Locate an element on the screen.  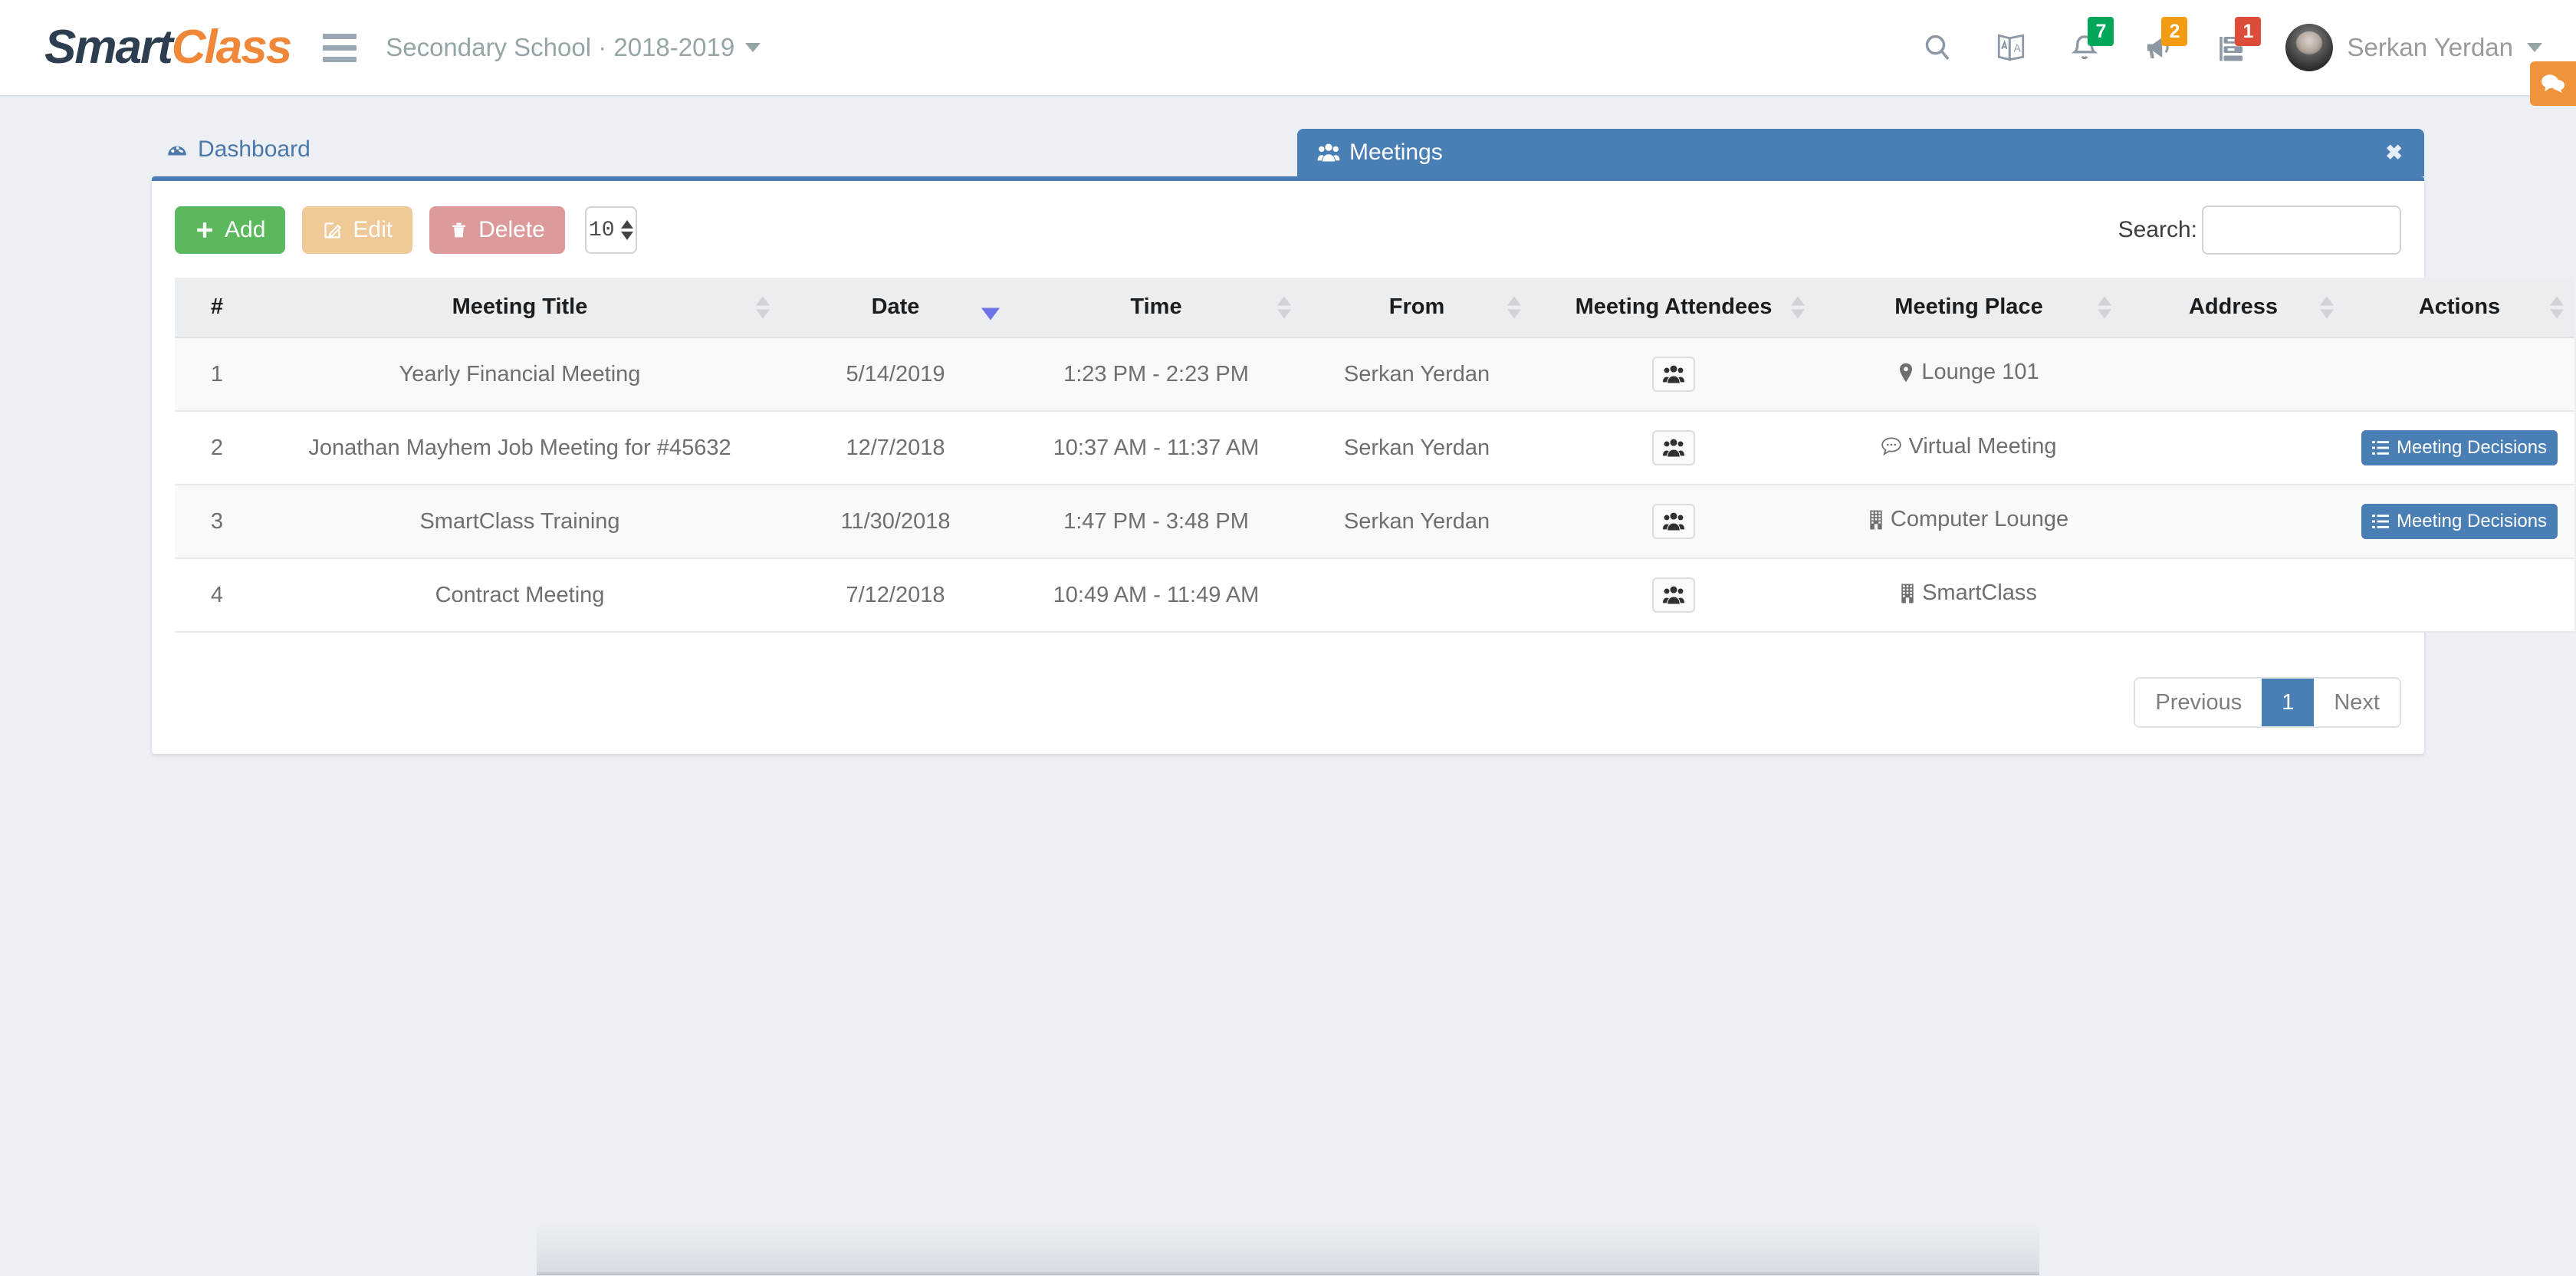
translate-button: A is located at coordinates (2011, 47).